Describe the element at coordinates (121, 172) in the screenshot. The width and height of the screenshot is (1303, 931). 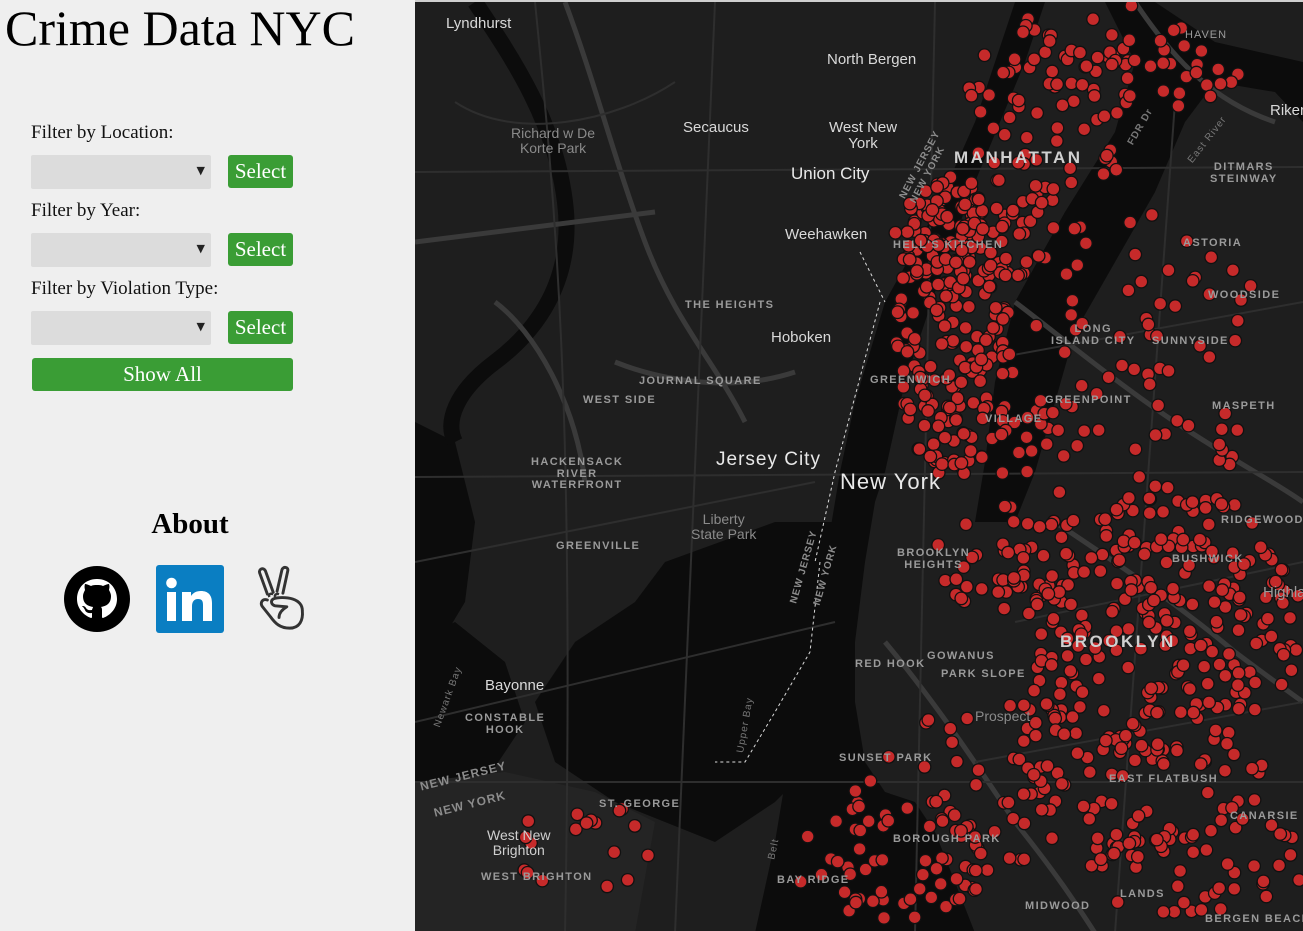
I see `location-select: ▼` at that location.